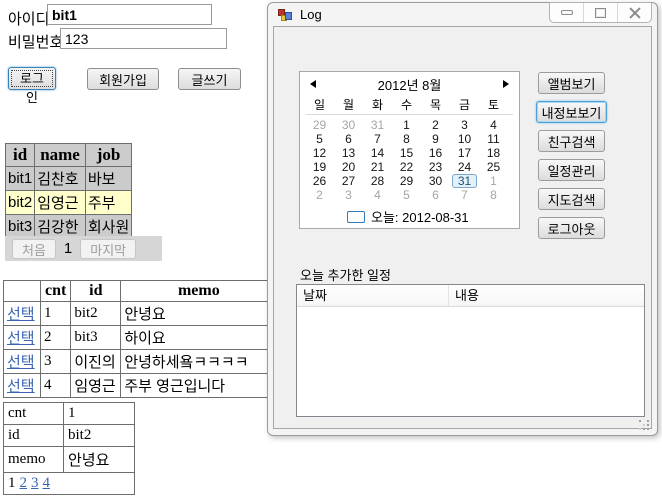  I want to click on map-search-button: 지도검색, so click(571, 199).